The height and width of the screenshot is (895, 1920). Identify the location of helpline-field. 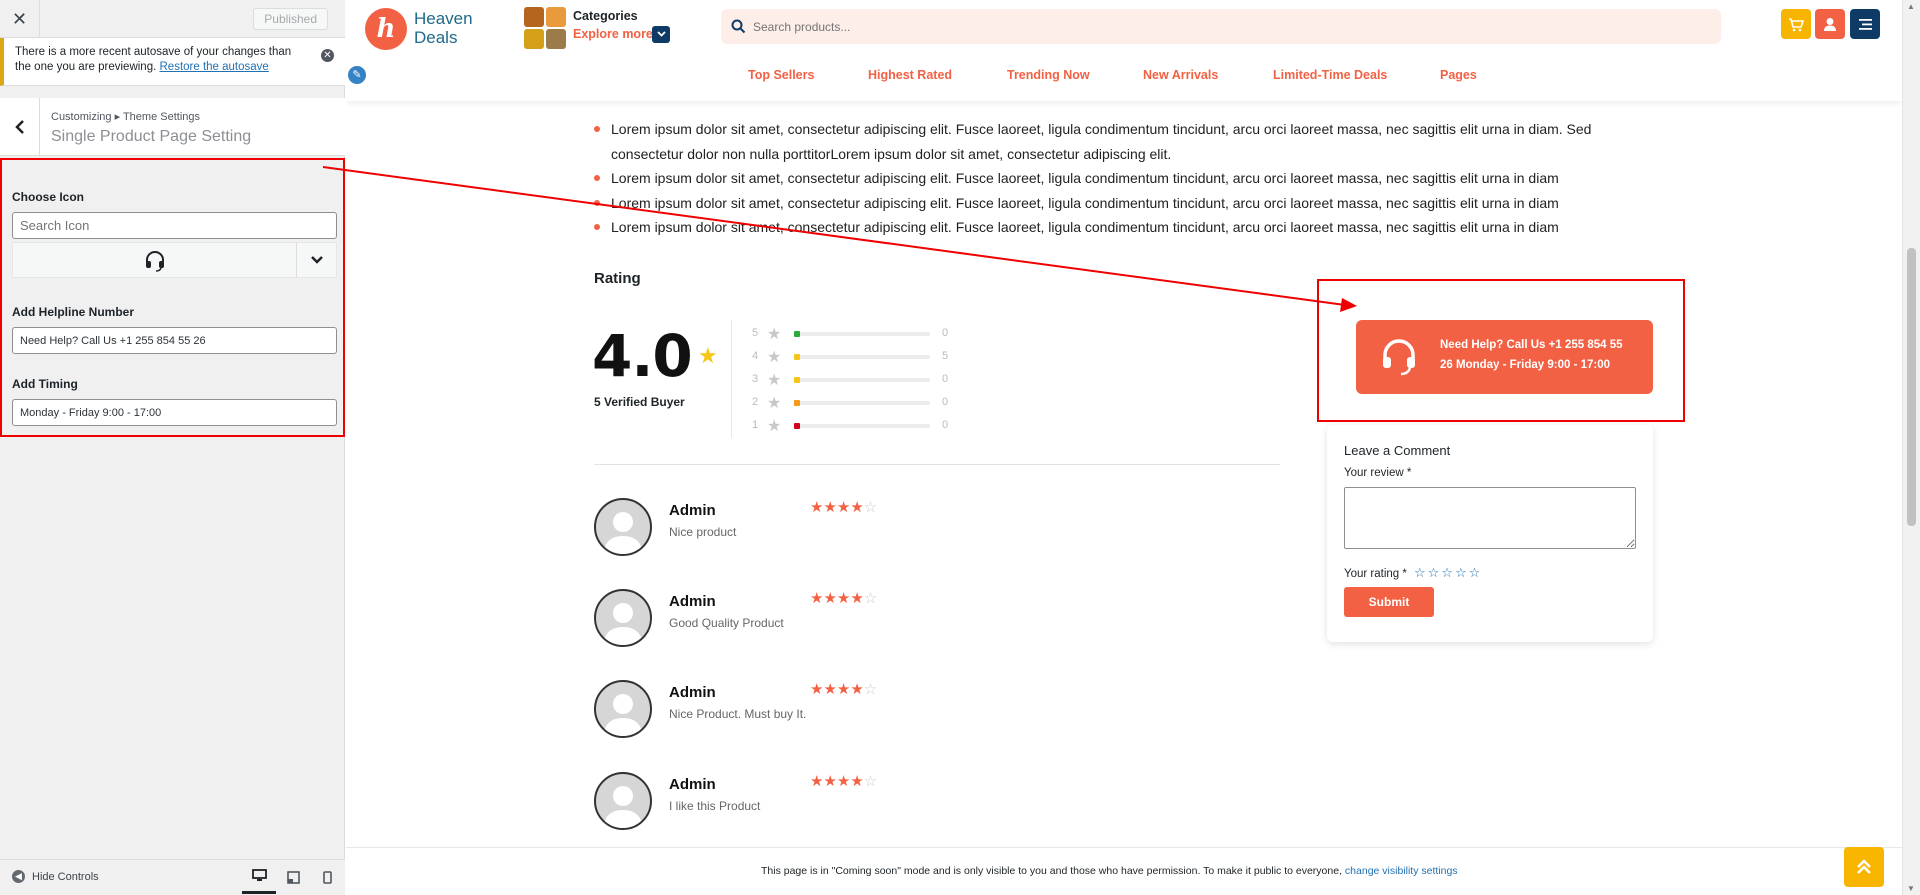
(174, 340).